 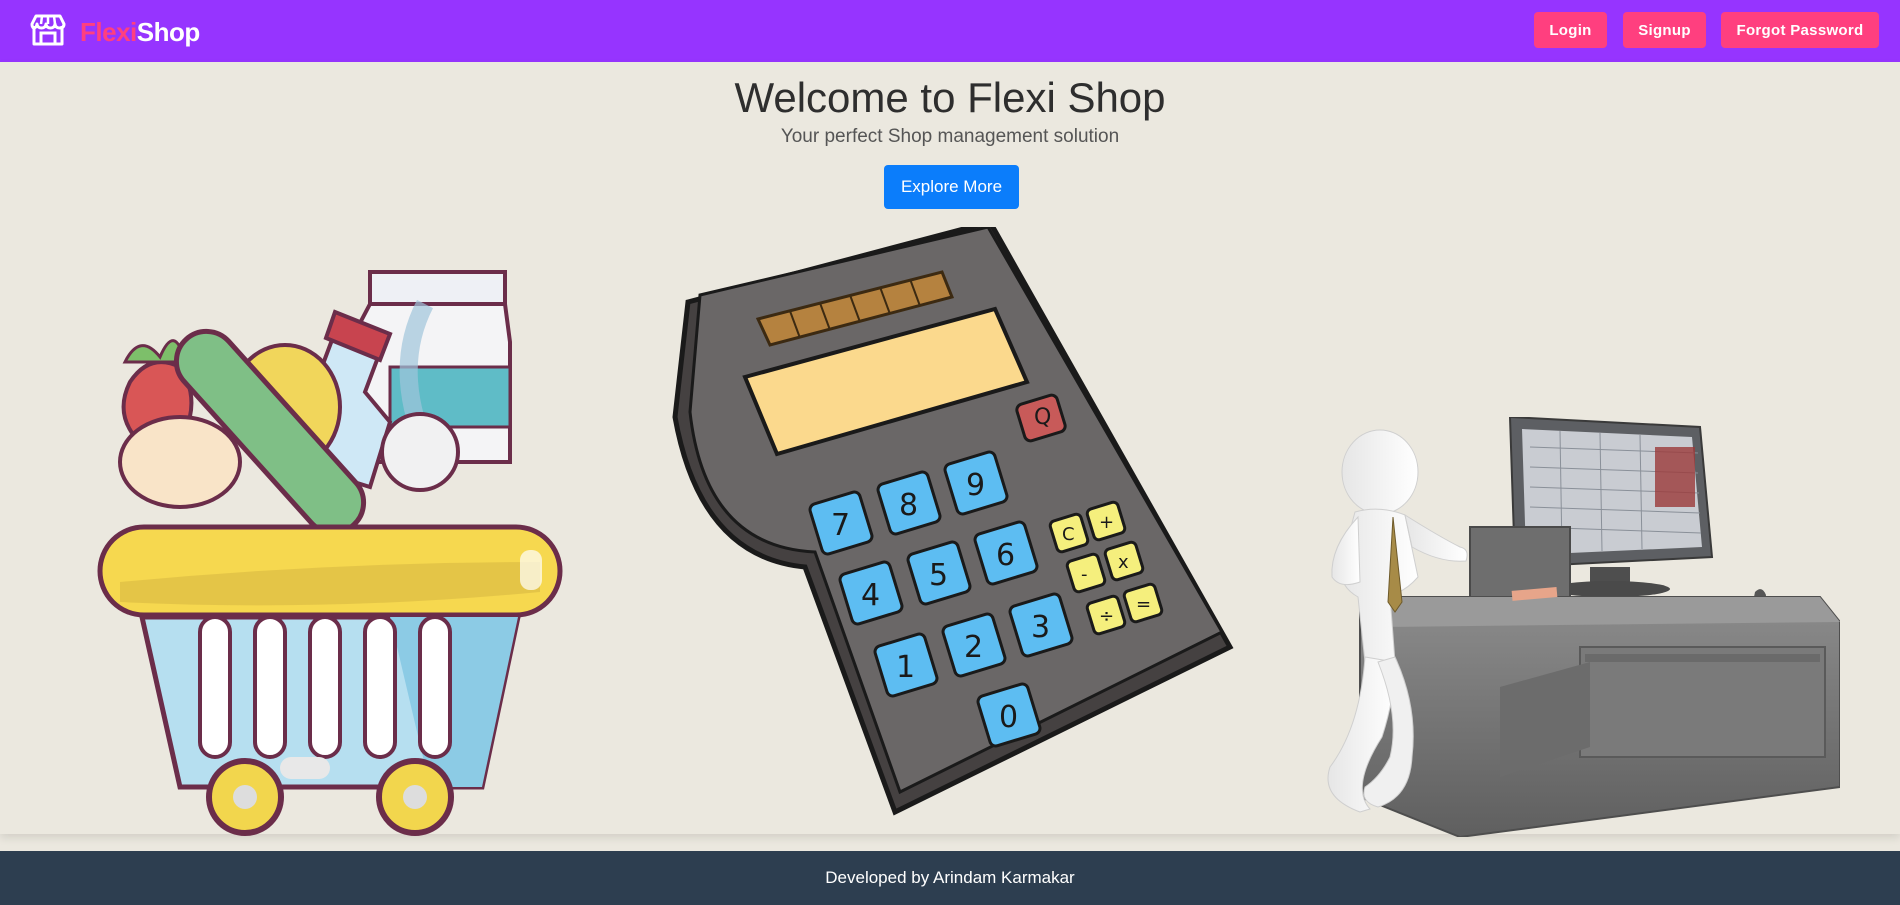 What do you see at coordinates (1123, 562) in the screenshot?
I see `calculator-key-multiply: x` at bounding box center [1123, 562].